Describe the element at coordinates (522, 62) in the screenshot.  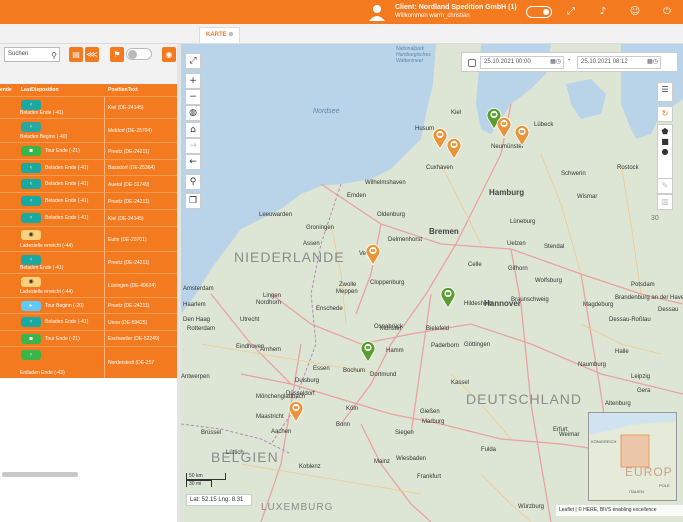
I see `date-from-input: 25.10.2021 00:00 ▦◷` at that location.